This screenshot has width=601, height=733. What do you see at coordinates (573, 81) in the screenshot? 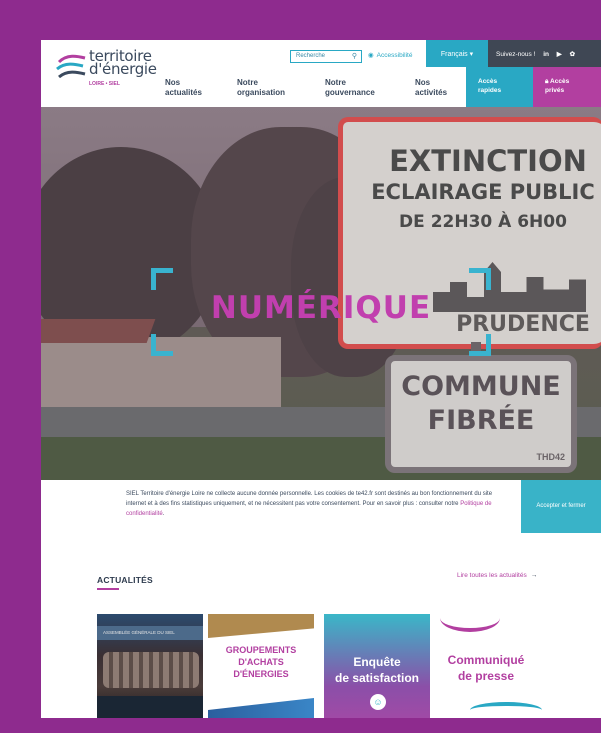
I see `private-access-label: 🔒︎ Accès` at bounding box center [573, 81].